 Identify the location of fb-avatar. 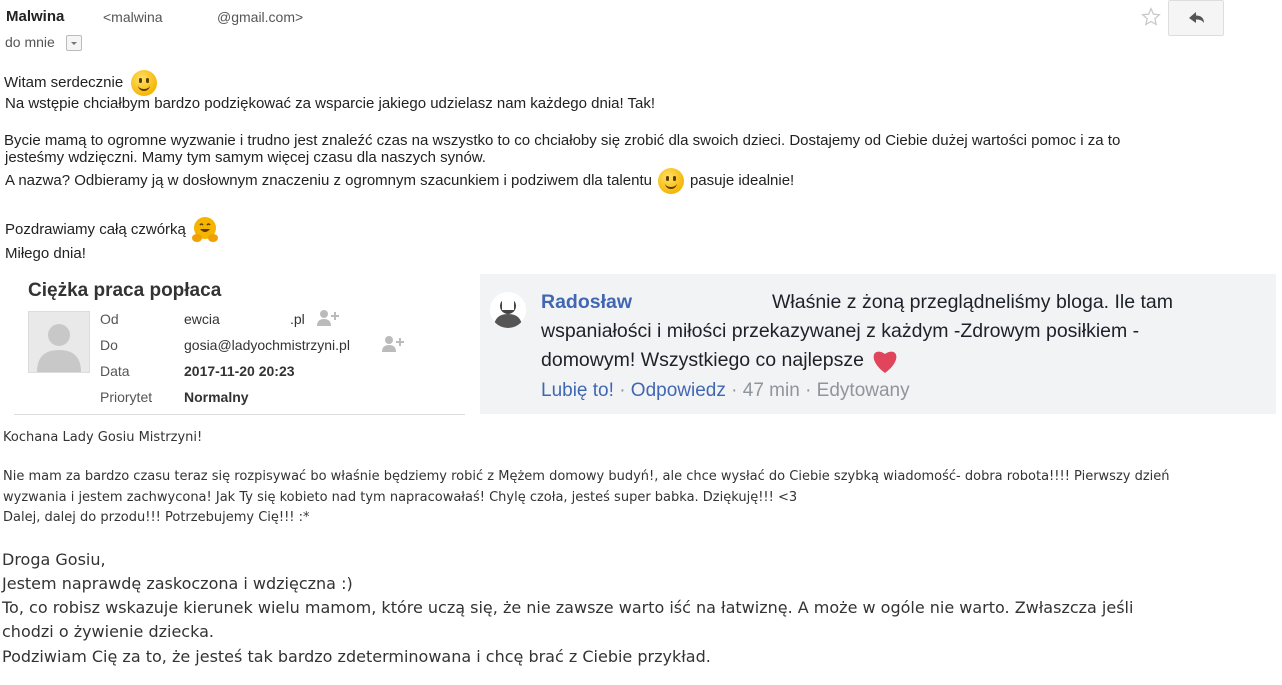
(508, 310).